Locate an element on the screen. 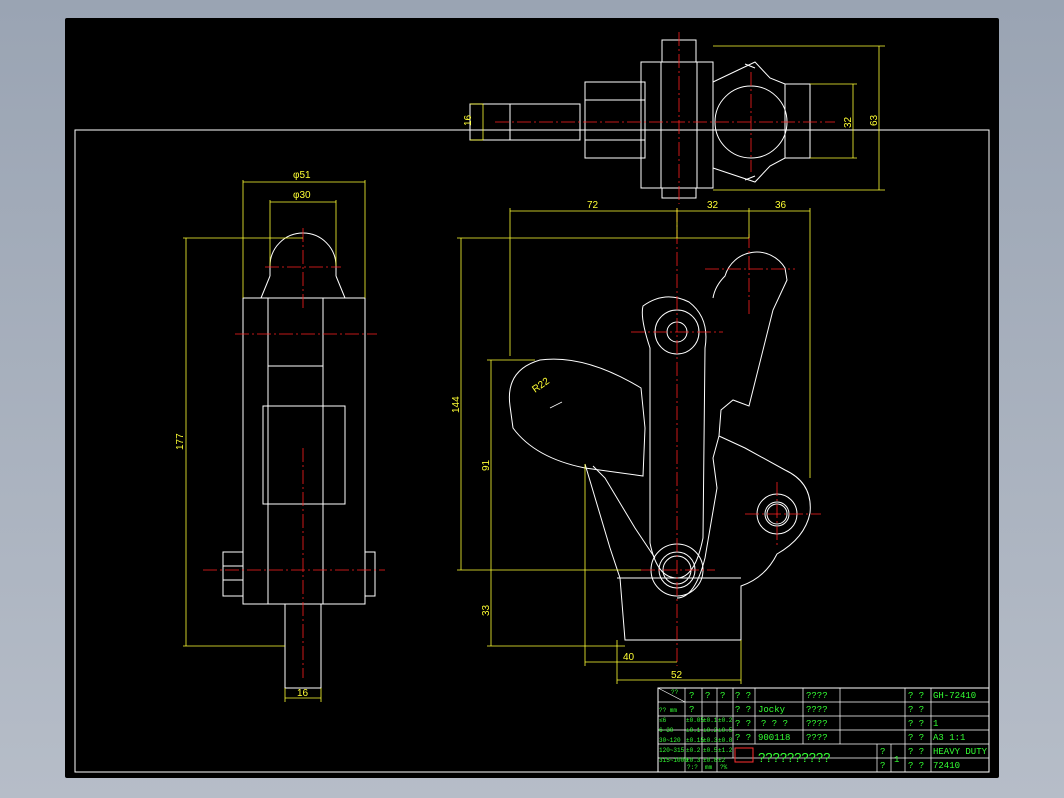 The image size is (1064, 798). tb-mat-q-4: ? ? is located at coordinates (916, 752).